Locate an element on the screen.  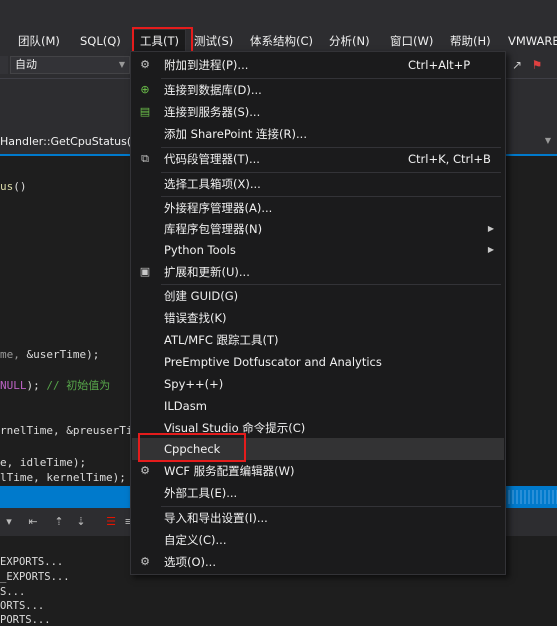
menu-item-create-guid: 创建 GUID(G) is located at coordinates (318, 296).